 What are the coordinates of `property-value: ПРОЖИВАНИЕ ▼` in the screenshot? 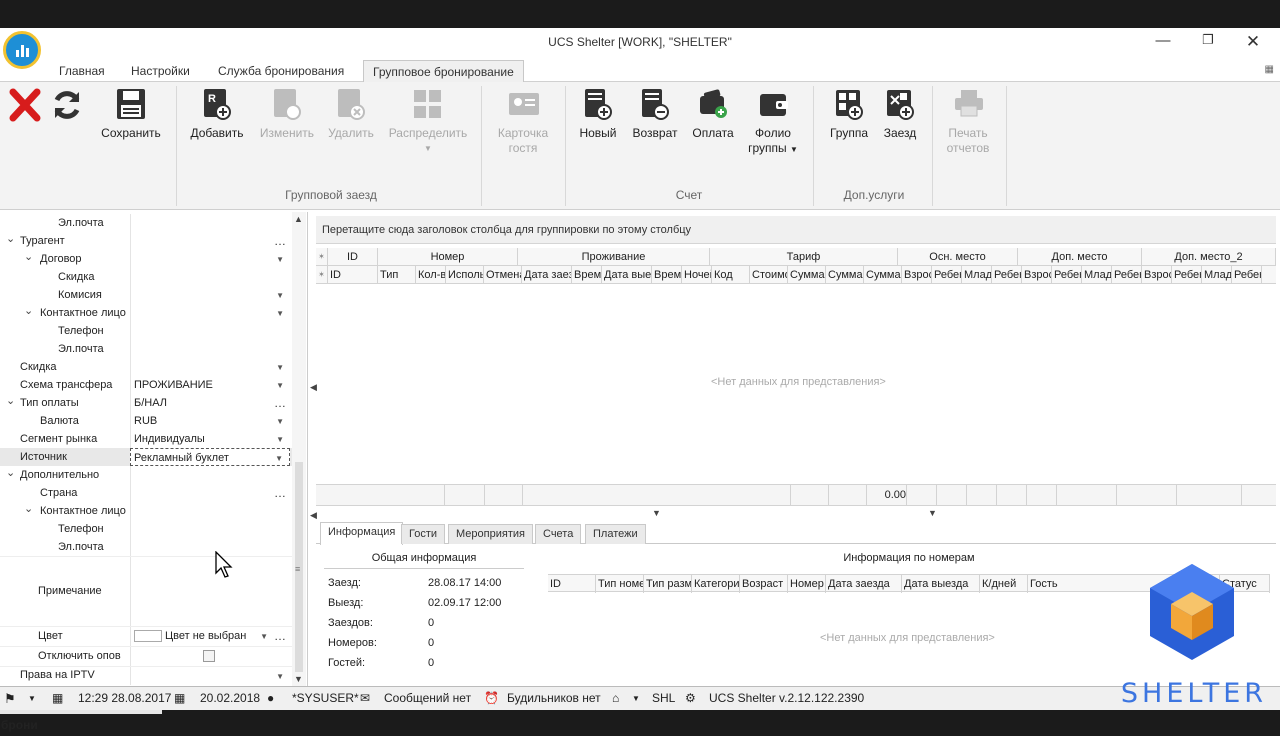 It's located at (210, 385).